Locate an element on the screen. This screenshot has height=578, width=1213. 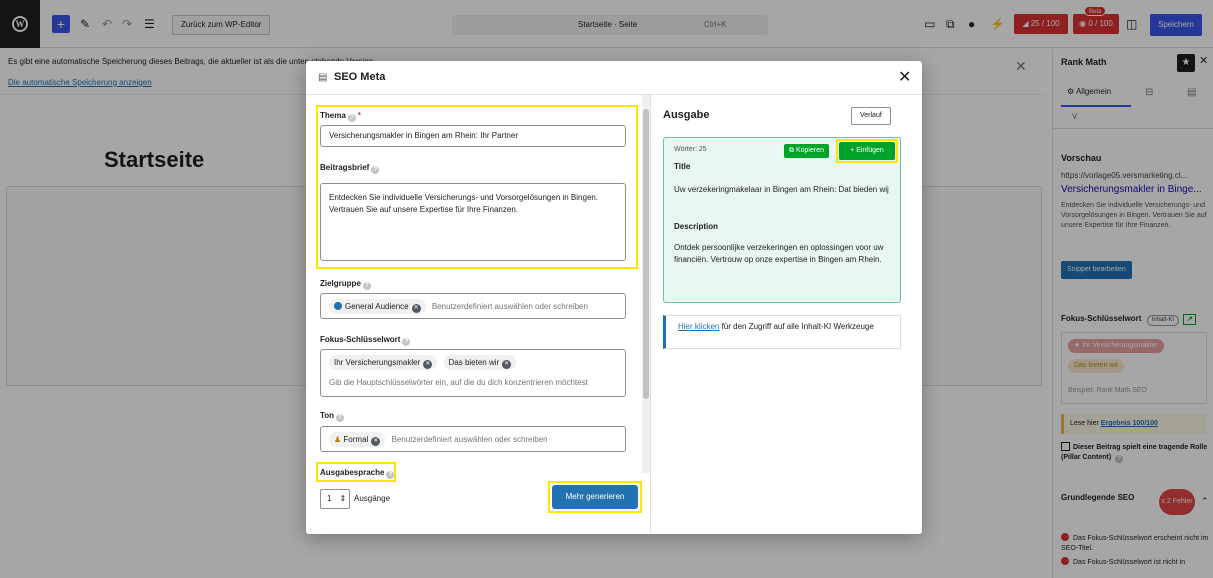
copy-button-label: Kopieren is located at coordinates (809, 150).